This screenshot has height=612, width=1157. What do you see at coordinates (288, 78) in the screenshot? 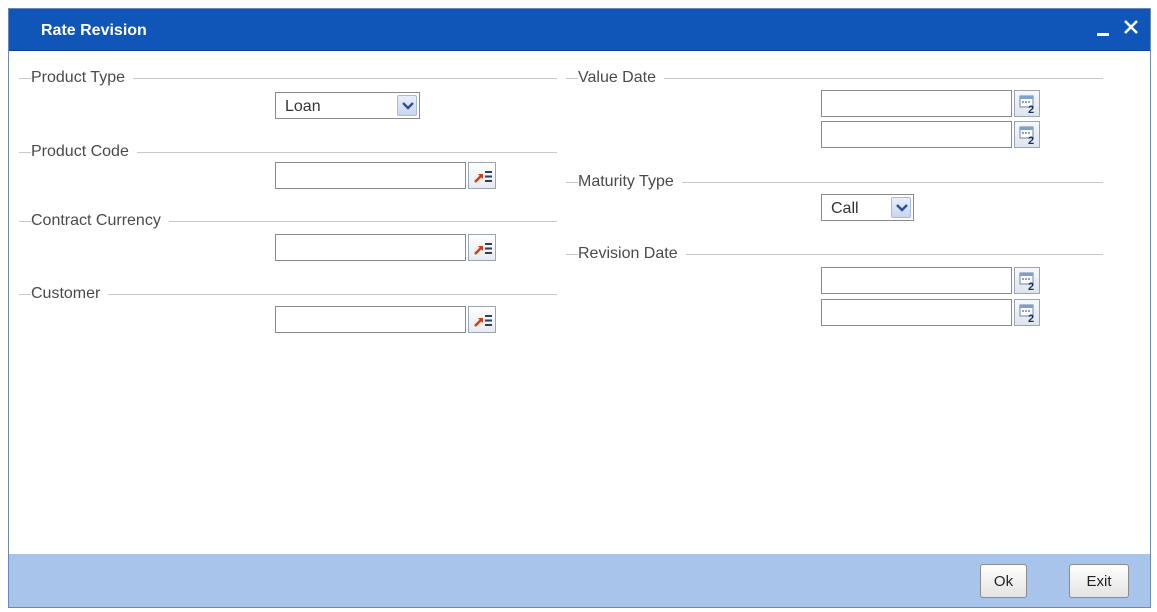
I see `product-type-legend: Product Type` at bounding box center [288, 78].